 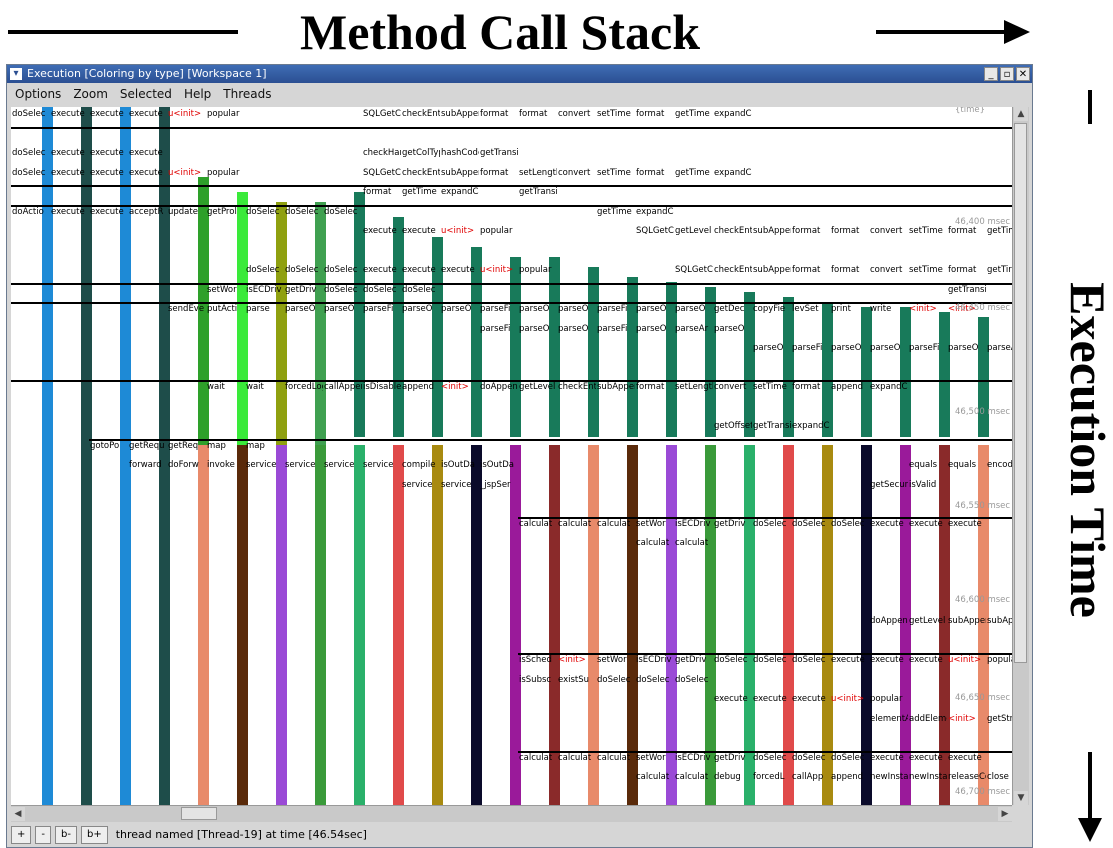 I want to click on method-label: hashCode, so click(x=460, y=153).